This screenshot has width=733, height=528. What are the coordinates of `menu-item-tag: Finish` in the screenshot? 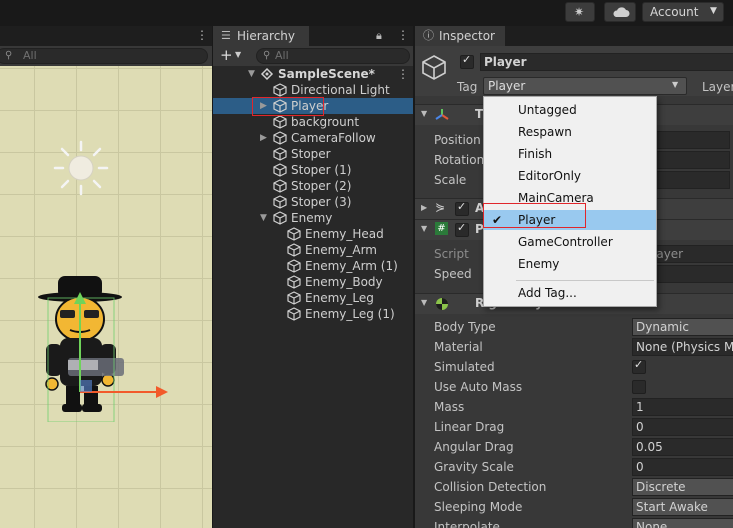 It's located at (570, 154).